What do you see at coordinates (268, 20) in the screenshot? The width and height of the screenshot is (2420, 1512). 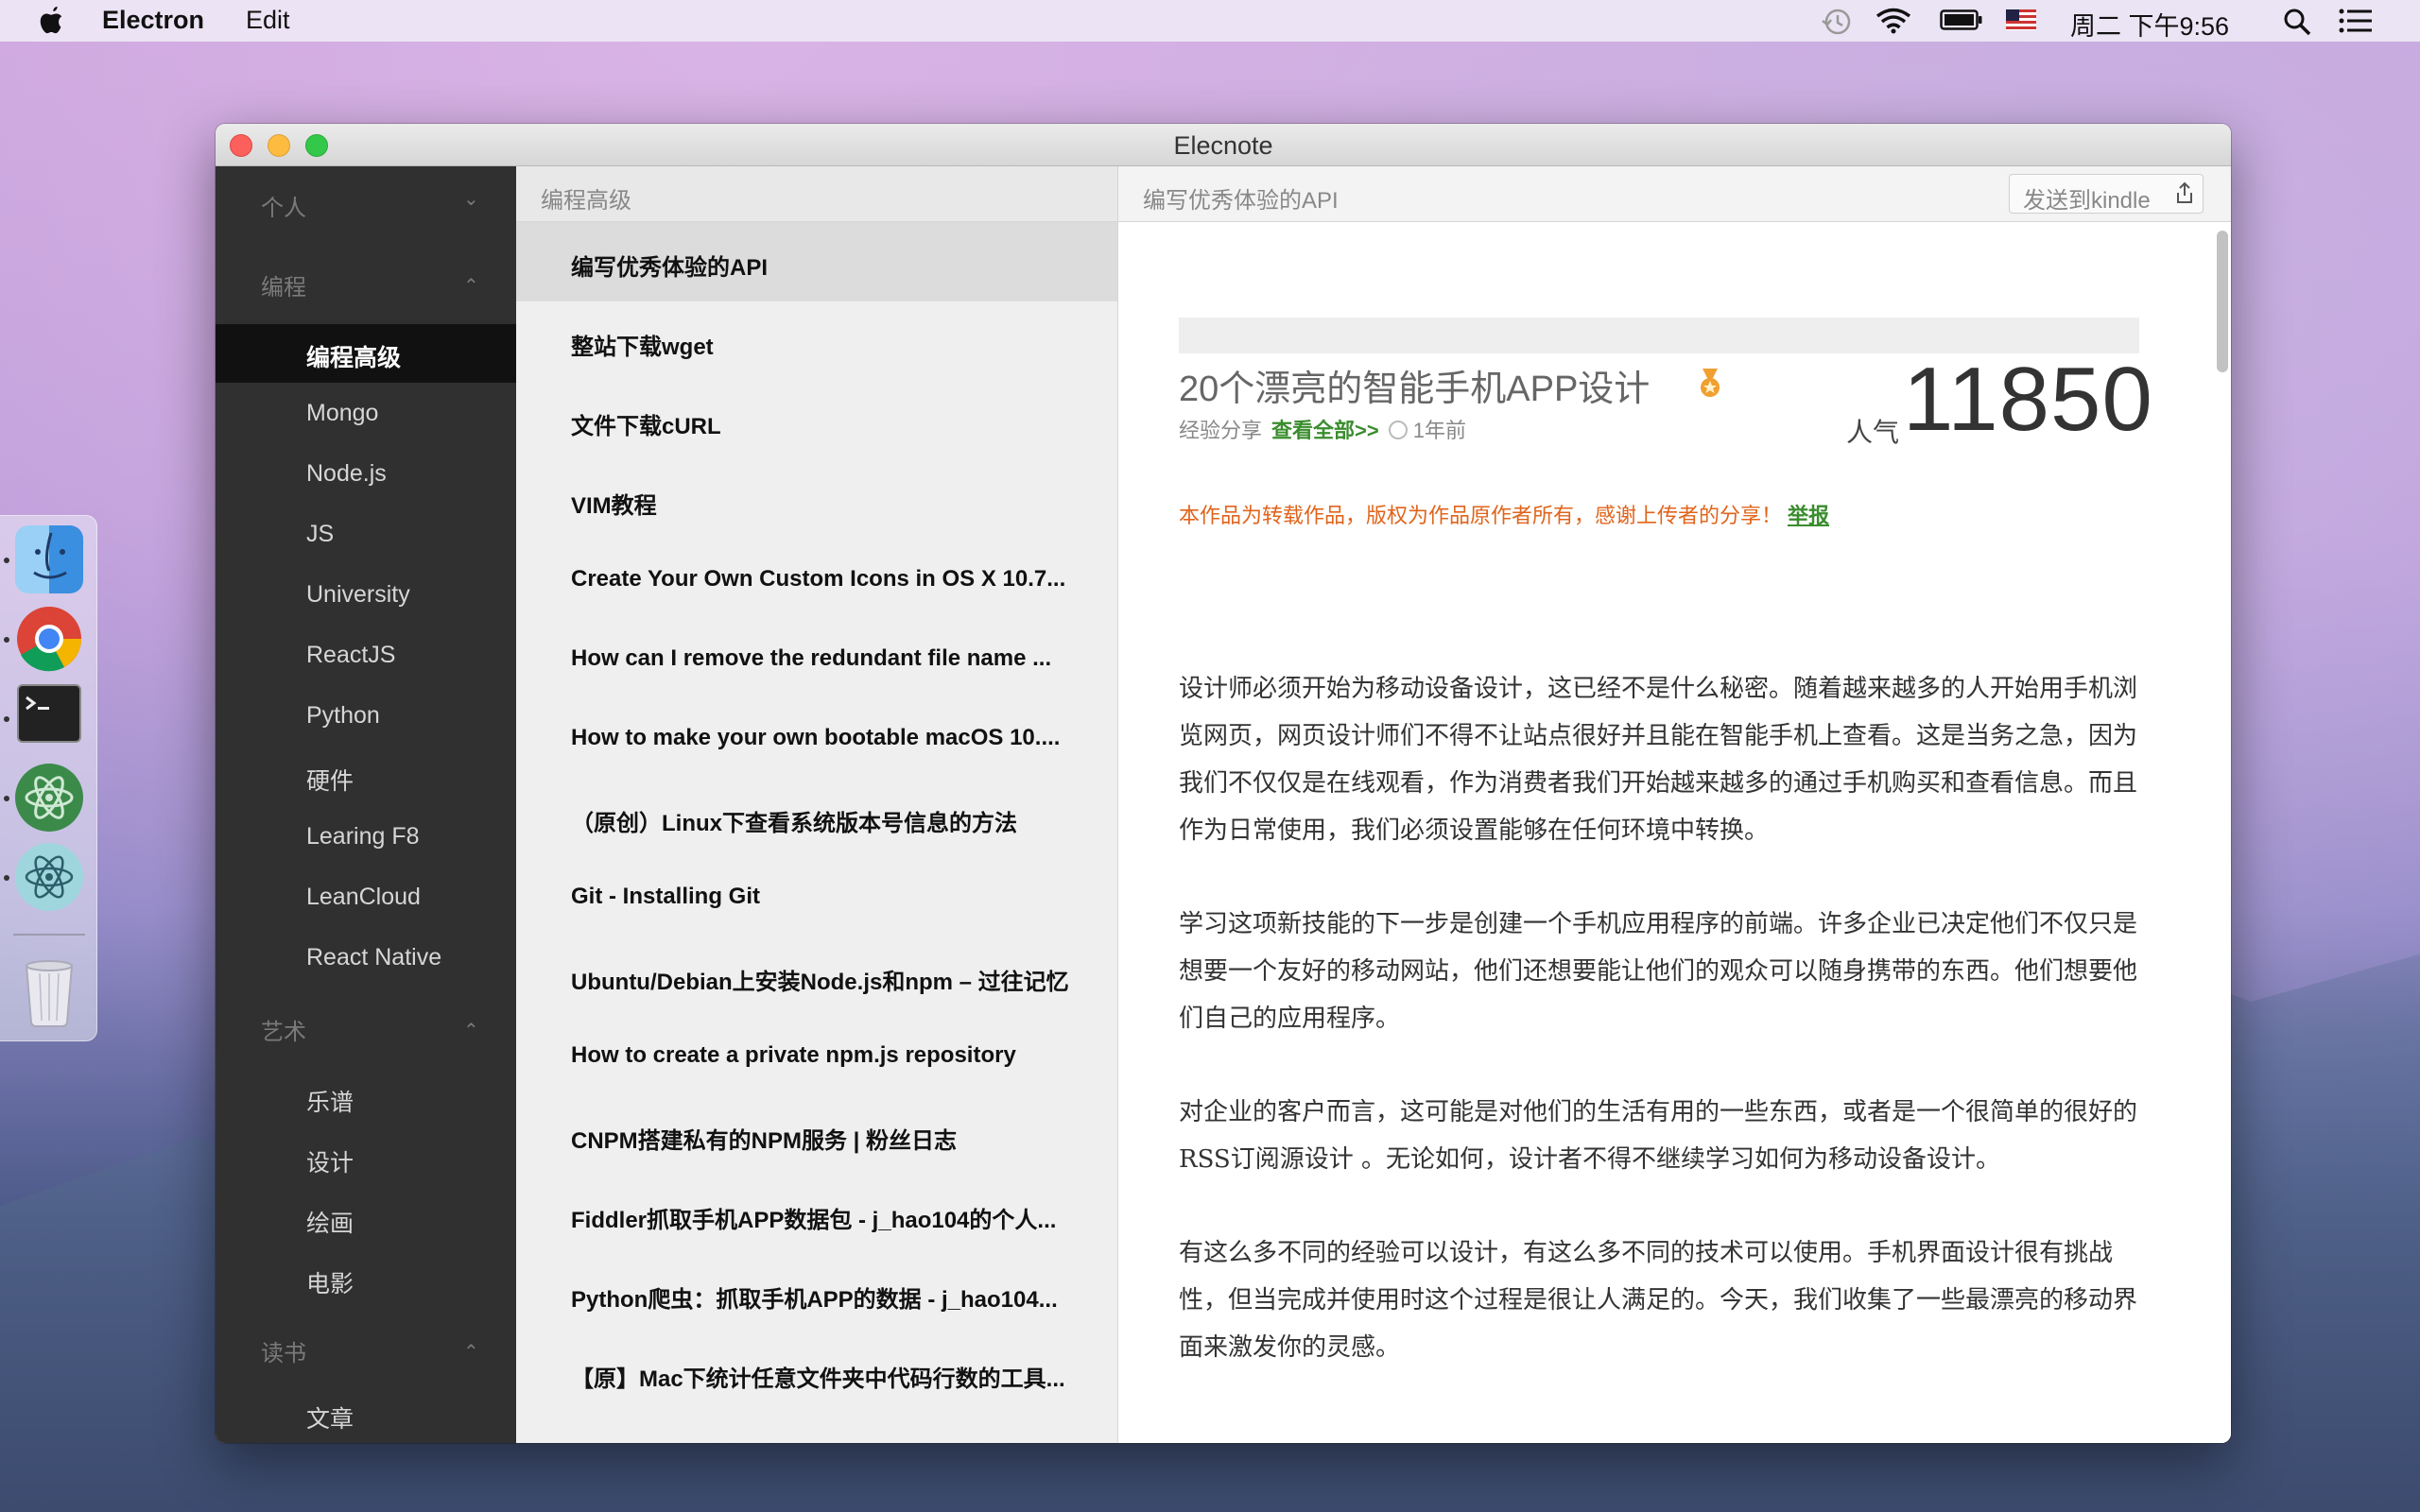 I see `menu-edit: Edit` at bounding box center [268, 20].